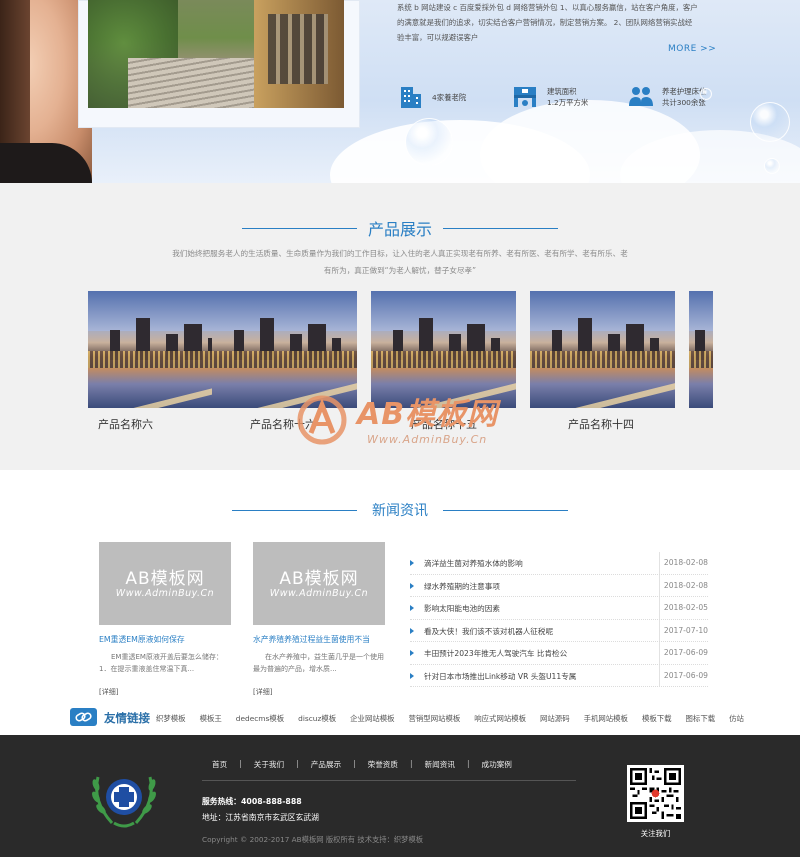  Describe the element at coordinates (641, 96) in the screenshot. I see `people-icon` at that location.